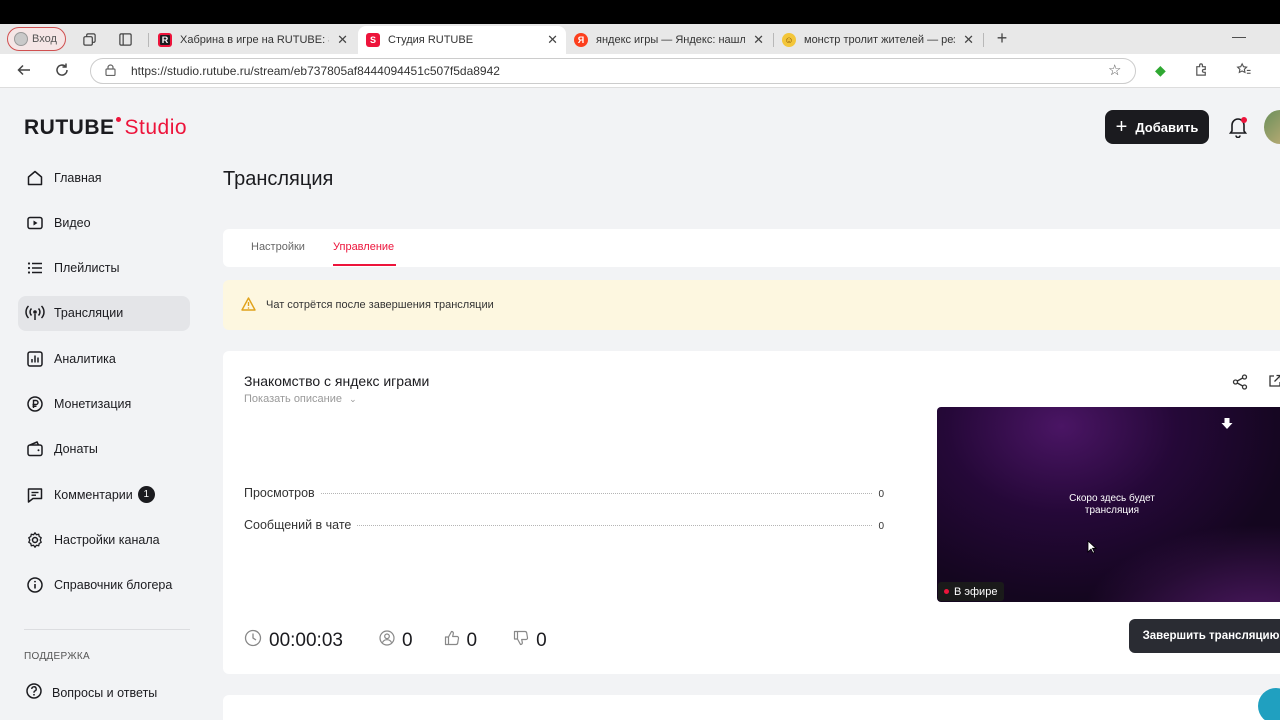 The width and height of the screenshot is (1280, 720). Describe the element at coordinates (306, 640) in the screenshot. I see `stream-timer: 00:00:03` at that location.